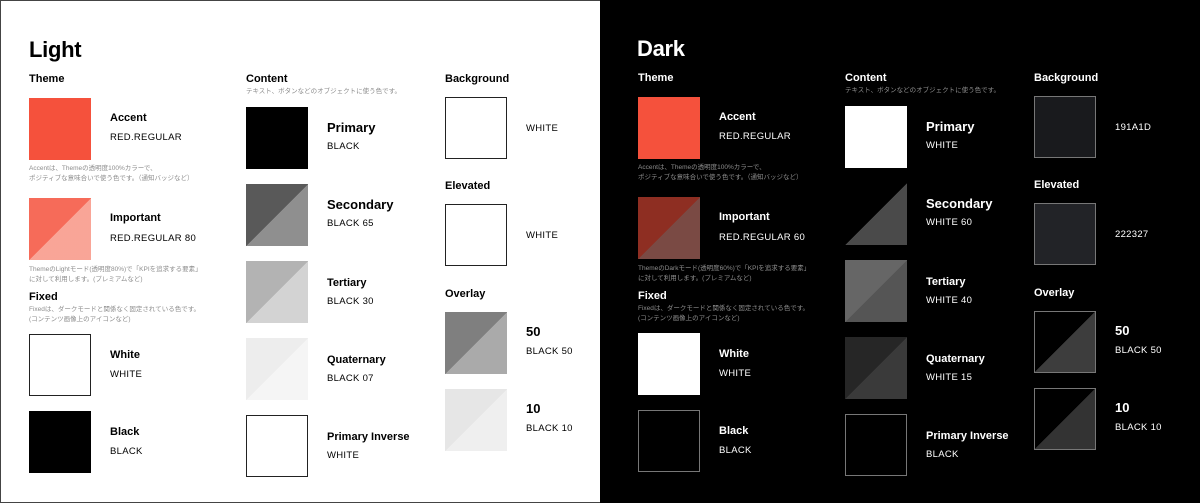 The image size is (1200, 503). I want to click on secondary-code: BLACK 65, so click(350, 223).